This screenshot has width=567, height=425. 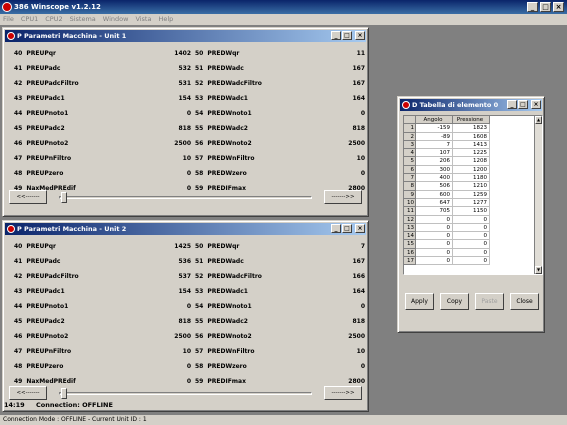 I want to click on copy-button: Copy, so click(x=454, y=301).